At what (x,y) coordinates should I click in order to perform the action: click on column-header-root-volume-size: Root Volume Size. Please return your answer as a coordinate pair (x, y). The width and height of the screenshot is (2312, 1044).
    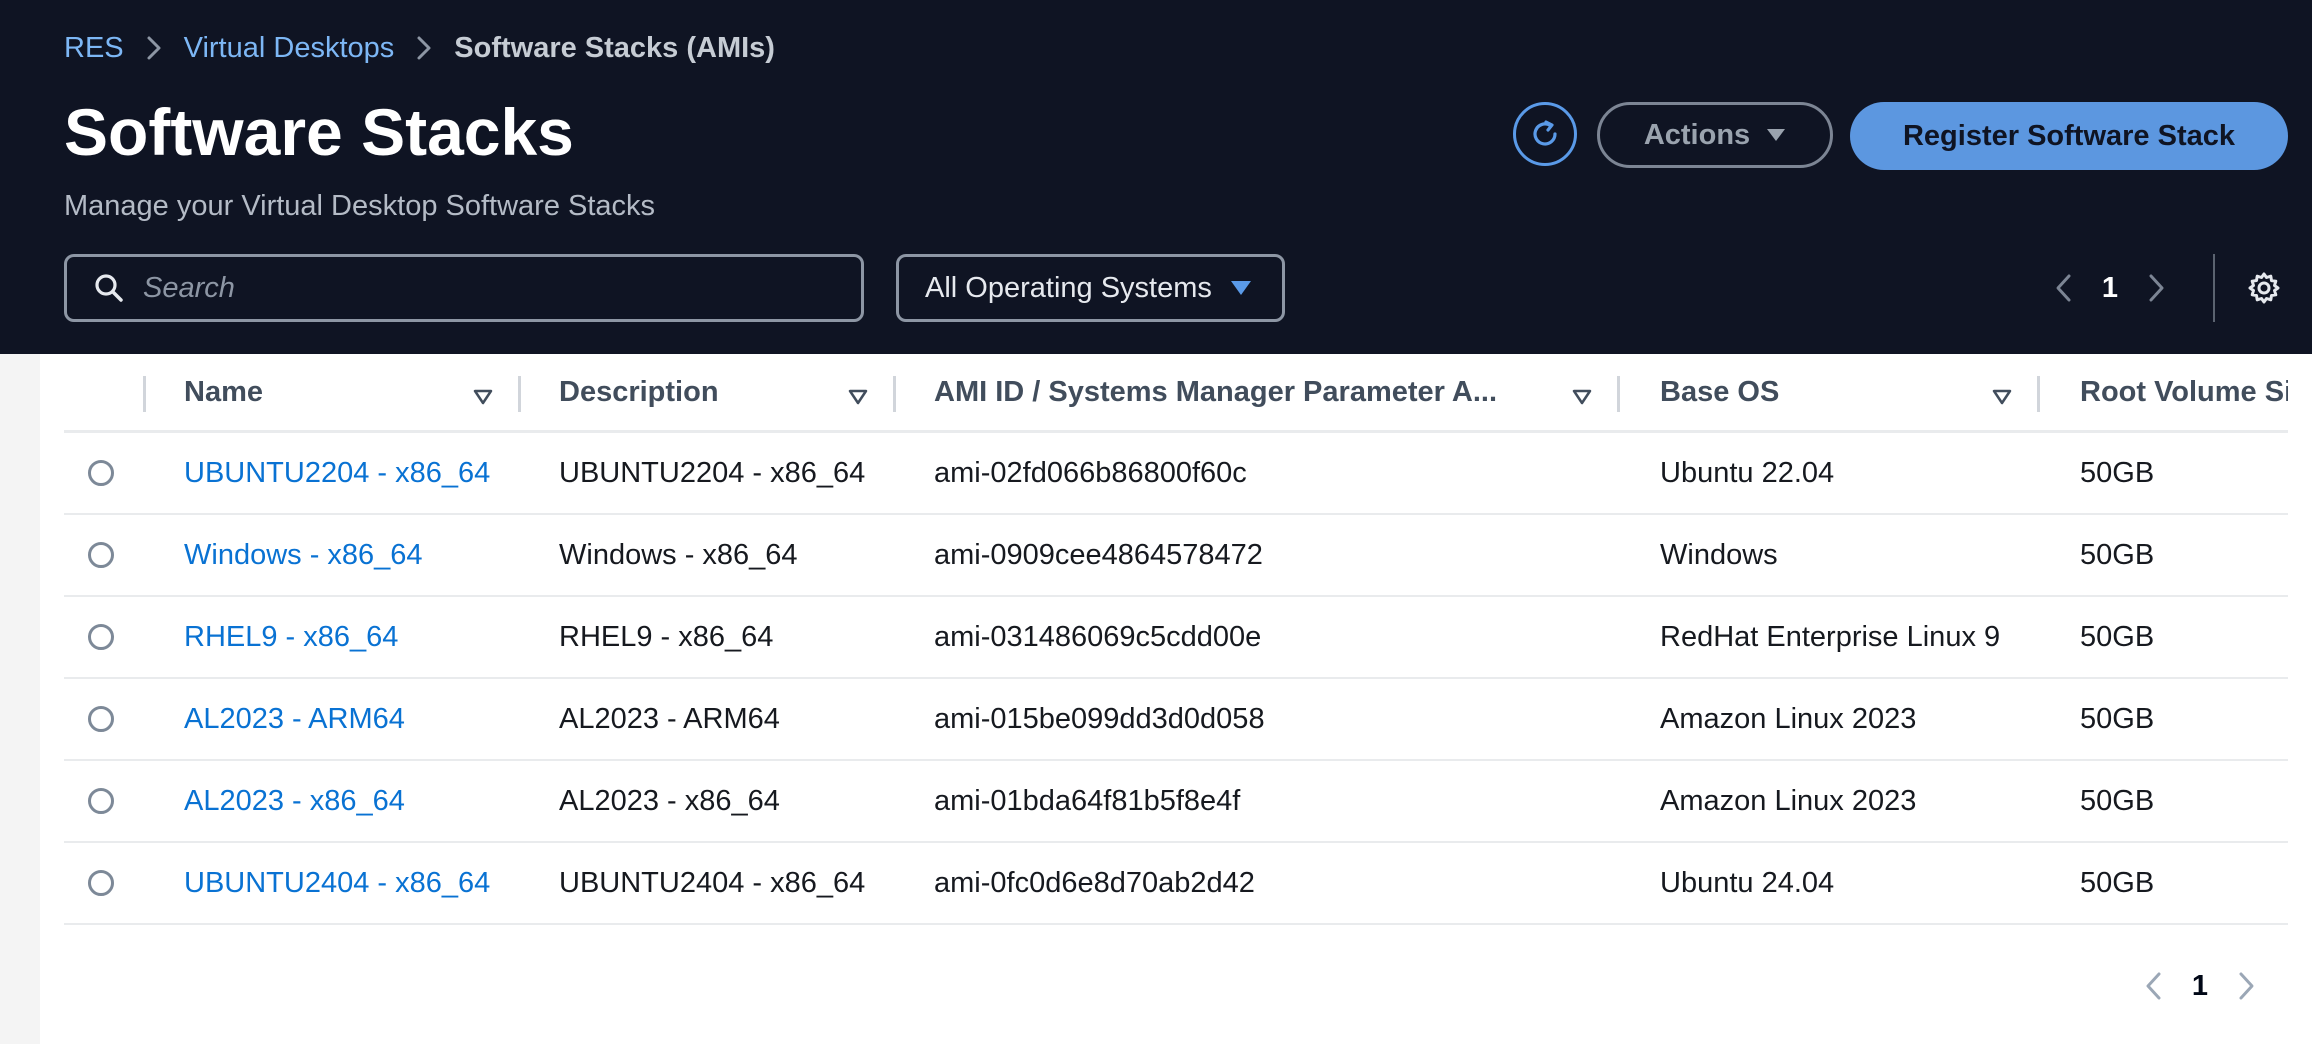
    Looking at the image, I should click on (2164, 393).